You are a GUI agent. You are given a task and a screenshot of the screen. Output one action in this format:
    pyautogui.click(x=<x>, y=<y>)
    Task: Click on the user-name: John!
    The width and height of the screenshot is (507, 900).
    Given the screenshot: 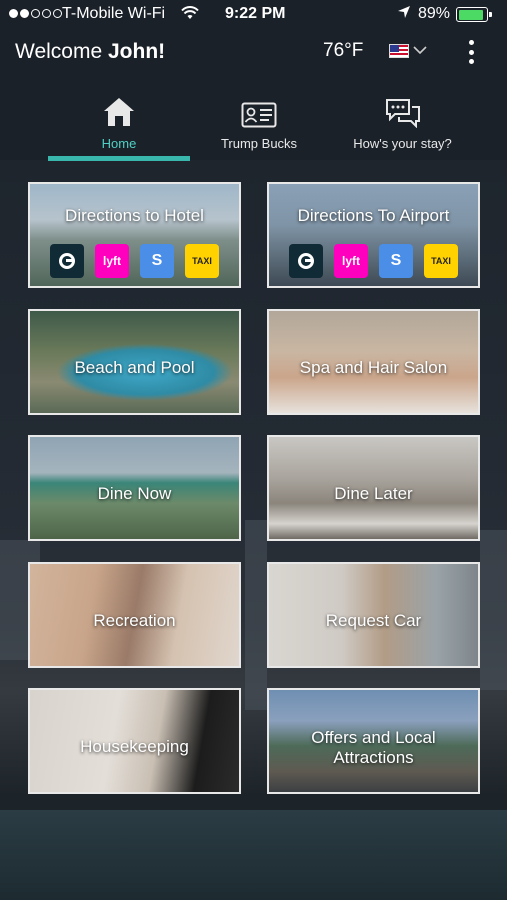 What is the action you would take?
    pyautogui.click(x=136, y=51)
    